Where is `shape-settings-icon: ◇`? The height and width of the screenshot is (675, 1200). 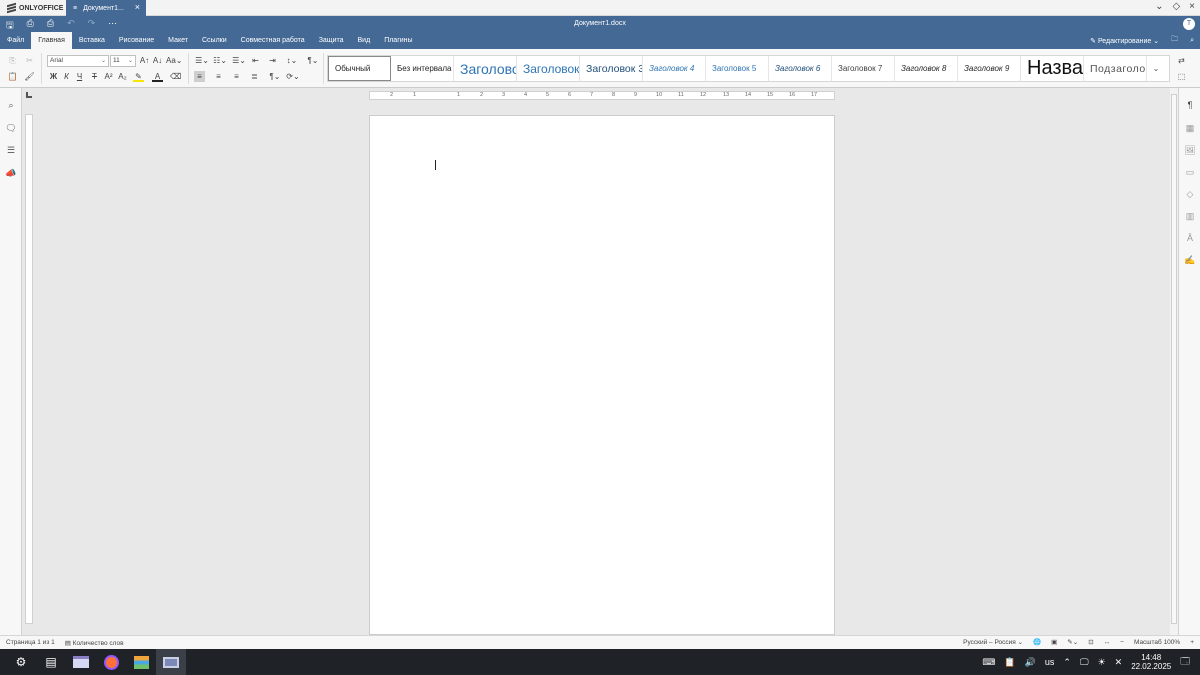
shape-settings-icon: ◇ is located at coordinates (1190, 195).